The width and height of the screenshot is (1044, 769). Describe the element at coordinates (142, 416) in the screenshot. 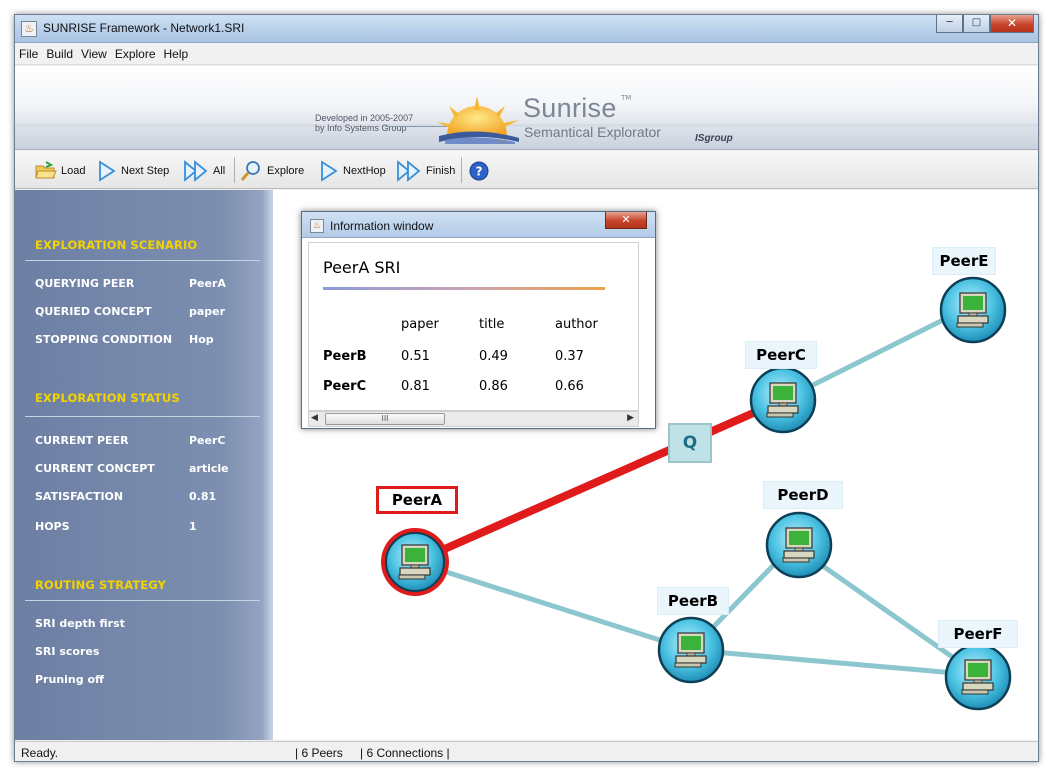

I see `status-divider` at that location.